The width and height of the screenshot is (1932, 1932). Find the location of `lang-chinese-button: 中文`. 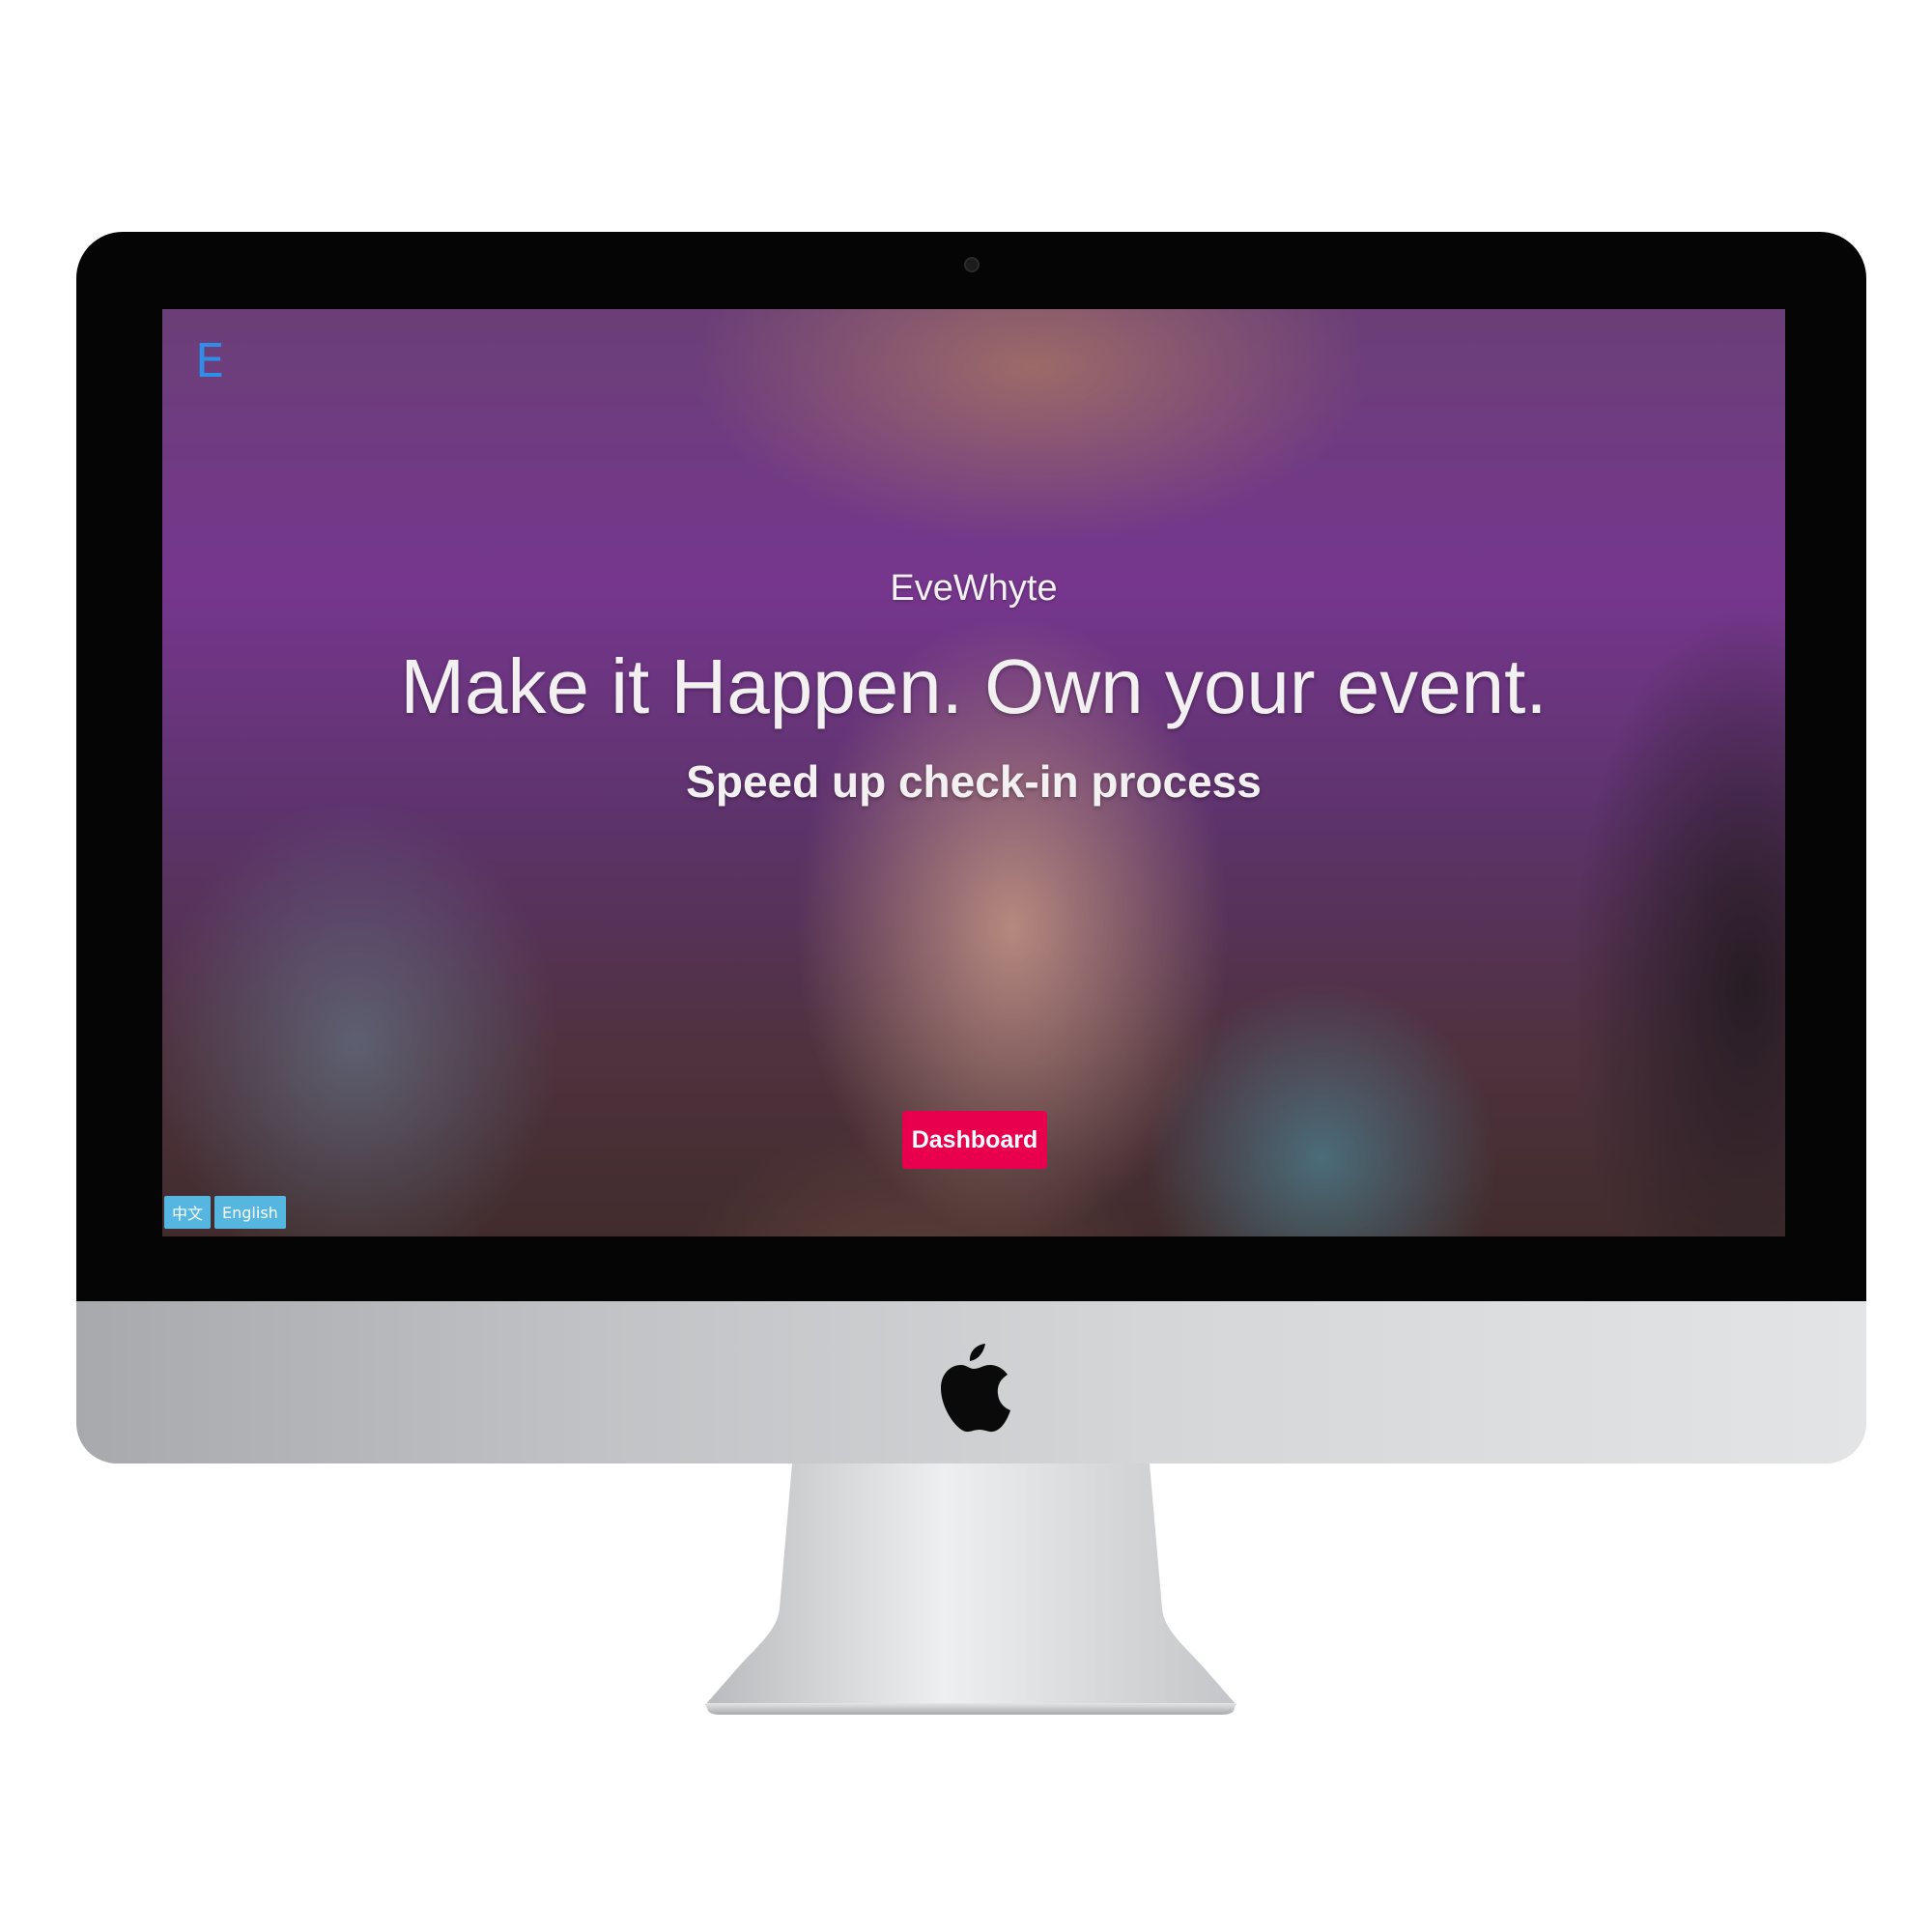

lang-chinese-button: 中文 is located at coordinates (188, 1212).